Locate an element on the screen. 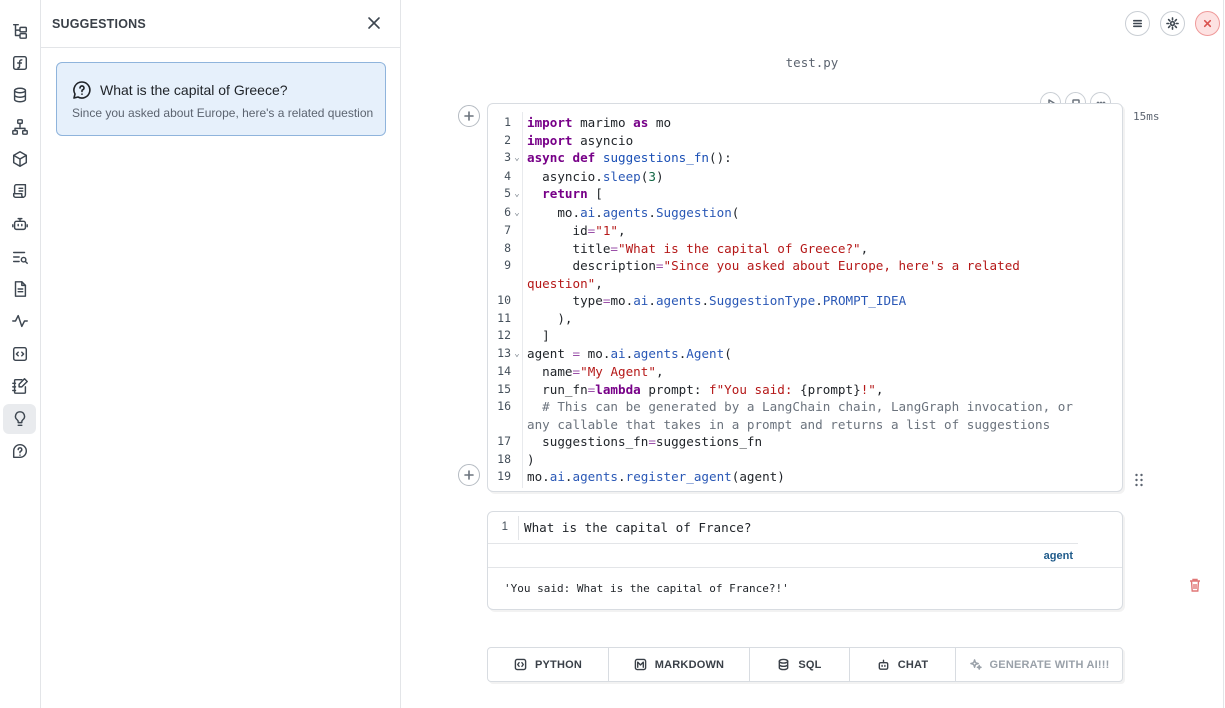 This screenshot has height=708, width=1225. file-explorer-button is located at coordinates (19, 31).